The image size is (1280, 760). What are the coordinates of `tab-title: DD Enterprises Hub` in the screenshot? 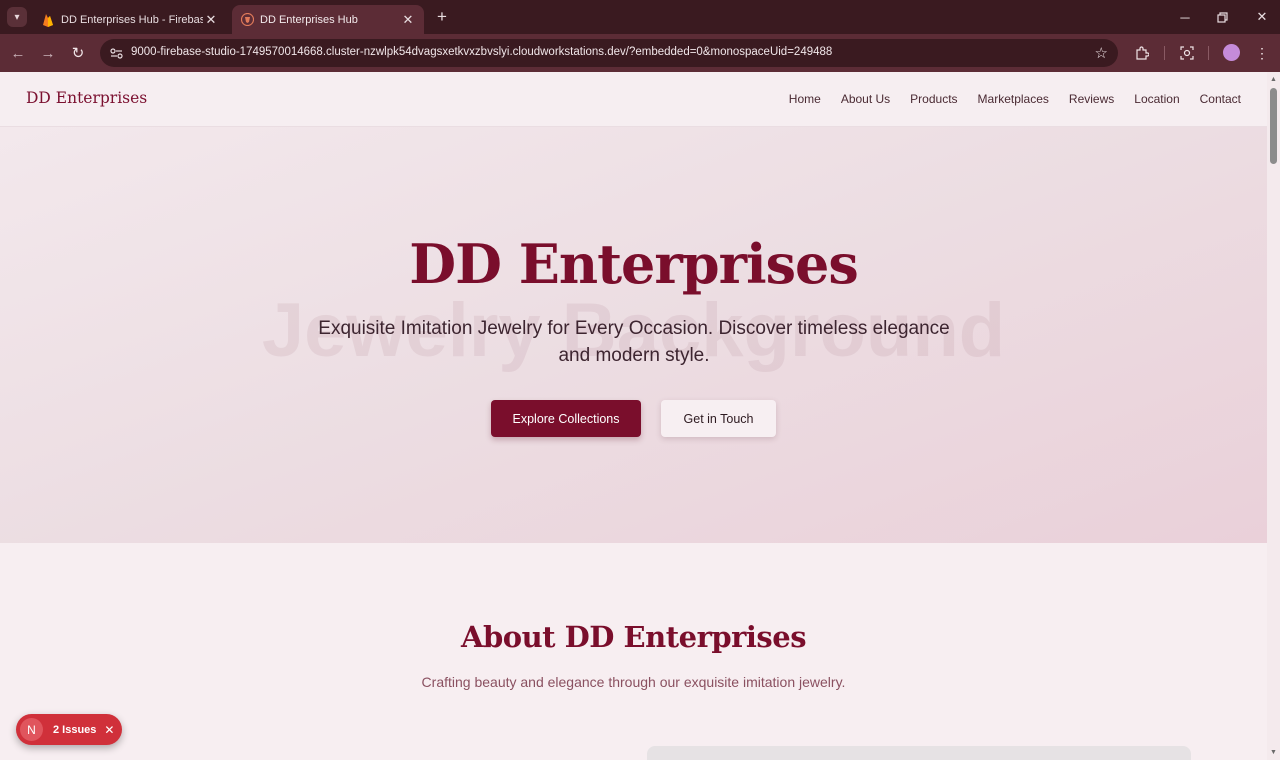 It's located at (309, 19).